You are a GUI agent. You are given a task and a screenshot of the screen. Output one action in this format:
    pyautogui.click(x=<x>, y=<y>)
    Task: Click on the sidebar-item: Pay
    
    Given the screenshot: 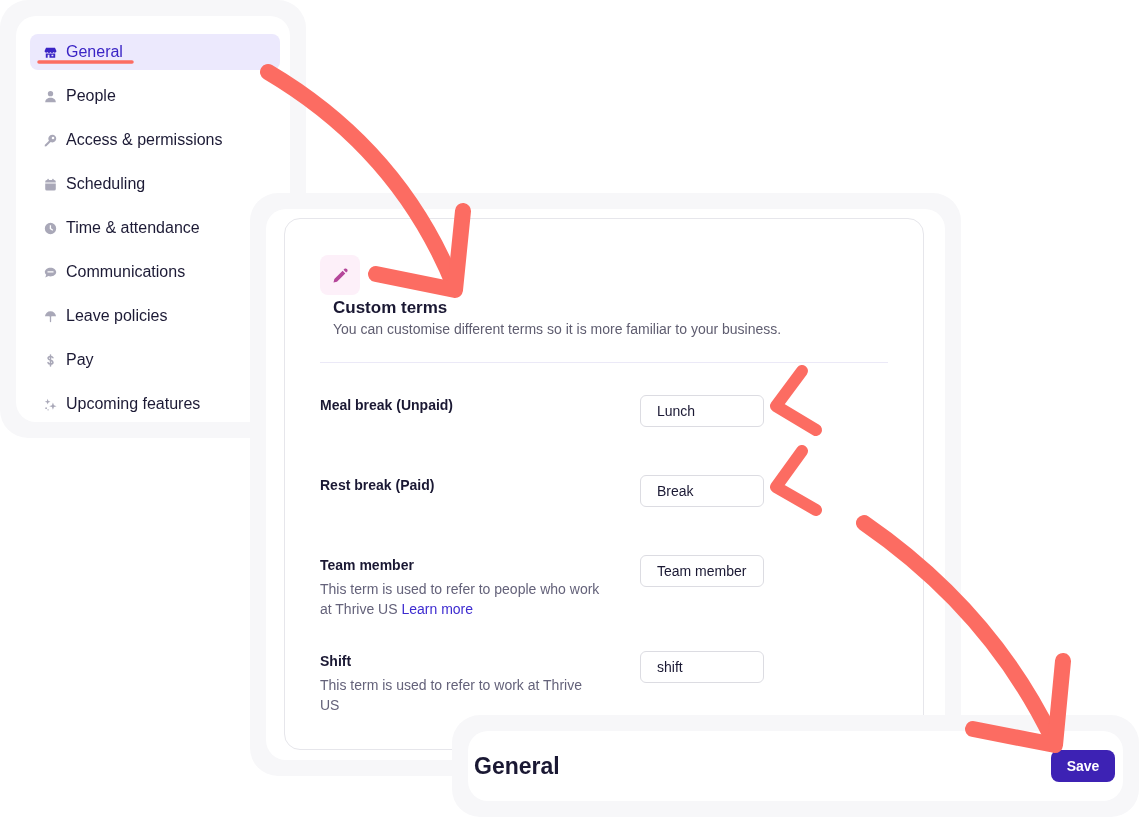 What is the action you would take?
    pyautogui.click(x=64, y=360)
    